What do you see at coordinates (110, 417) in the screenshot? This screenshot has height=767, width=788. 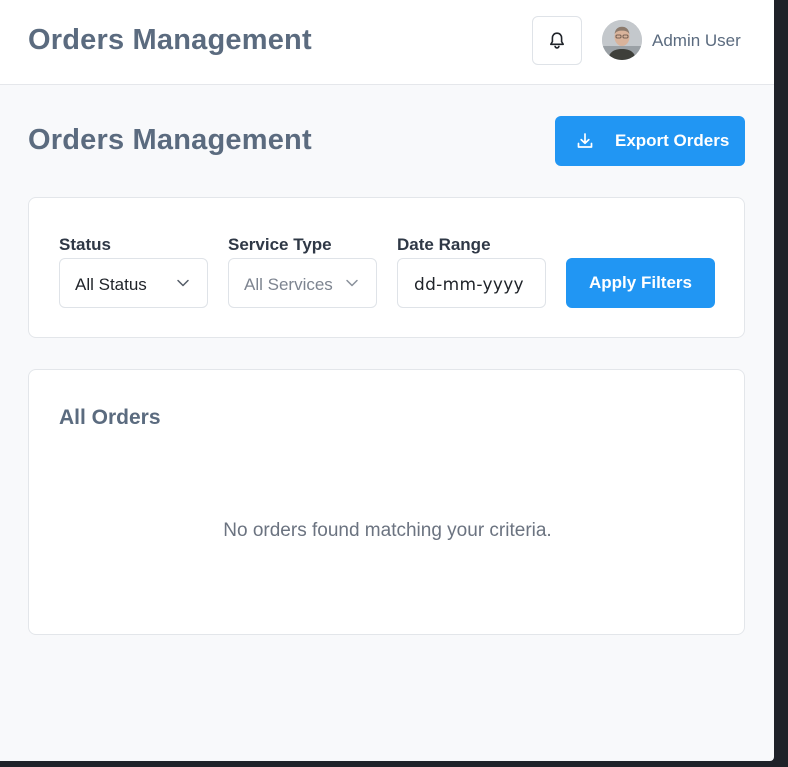 I see `orders-title: All Orders` at bounding box center [110, 417].